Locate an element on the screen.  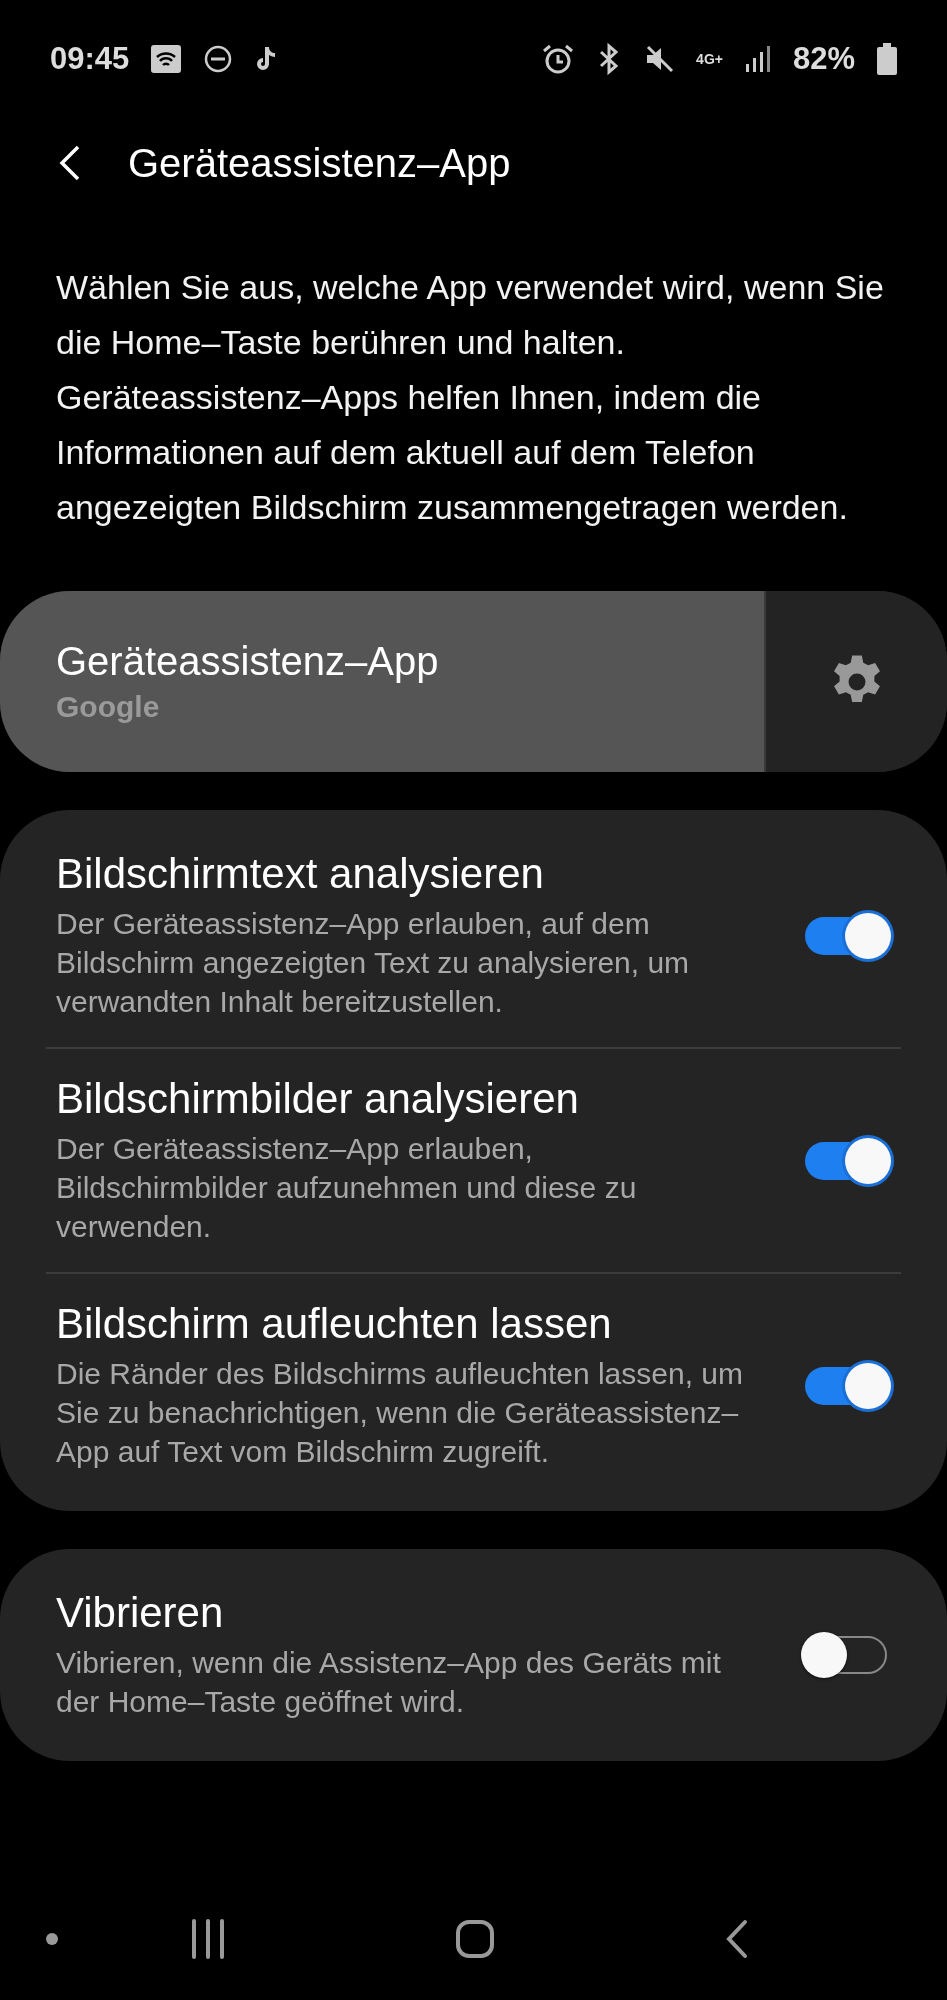
alarm-icon is located at coordinates (558, 59).